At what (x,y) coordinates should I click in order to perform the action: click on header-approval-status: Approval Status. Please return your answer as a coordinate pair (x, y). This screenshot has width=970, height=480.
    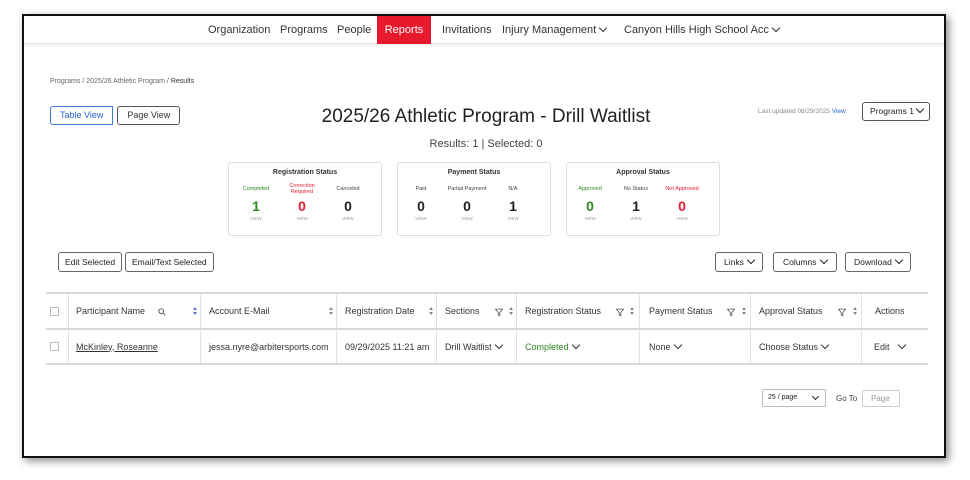
    Looking at the image, I should click on (791, 311).